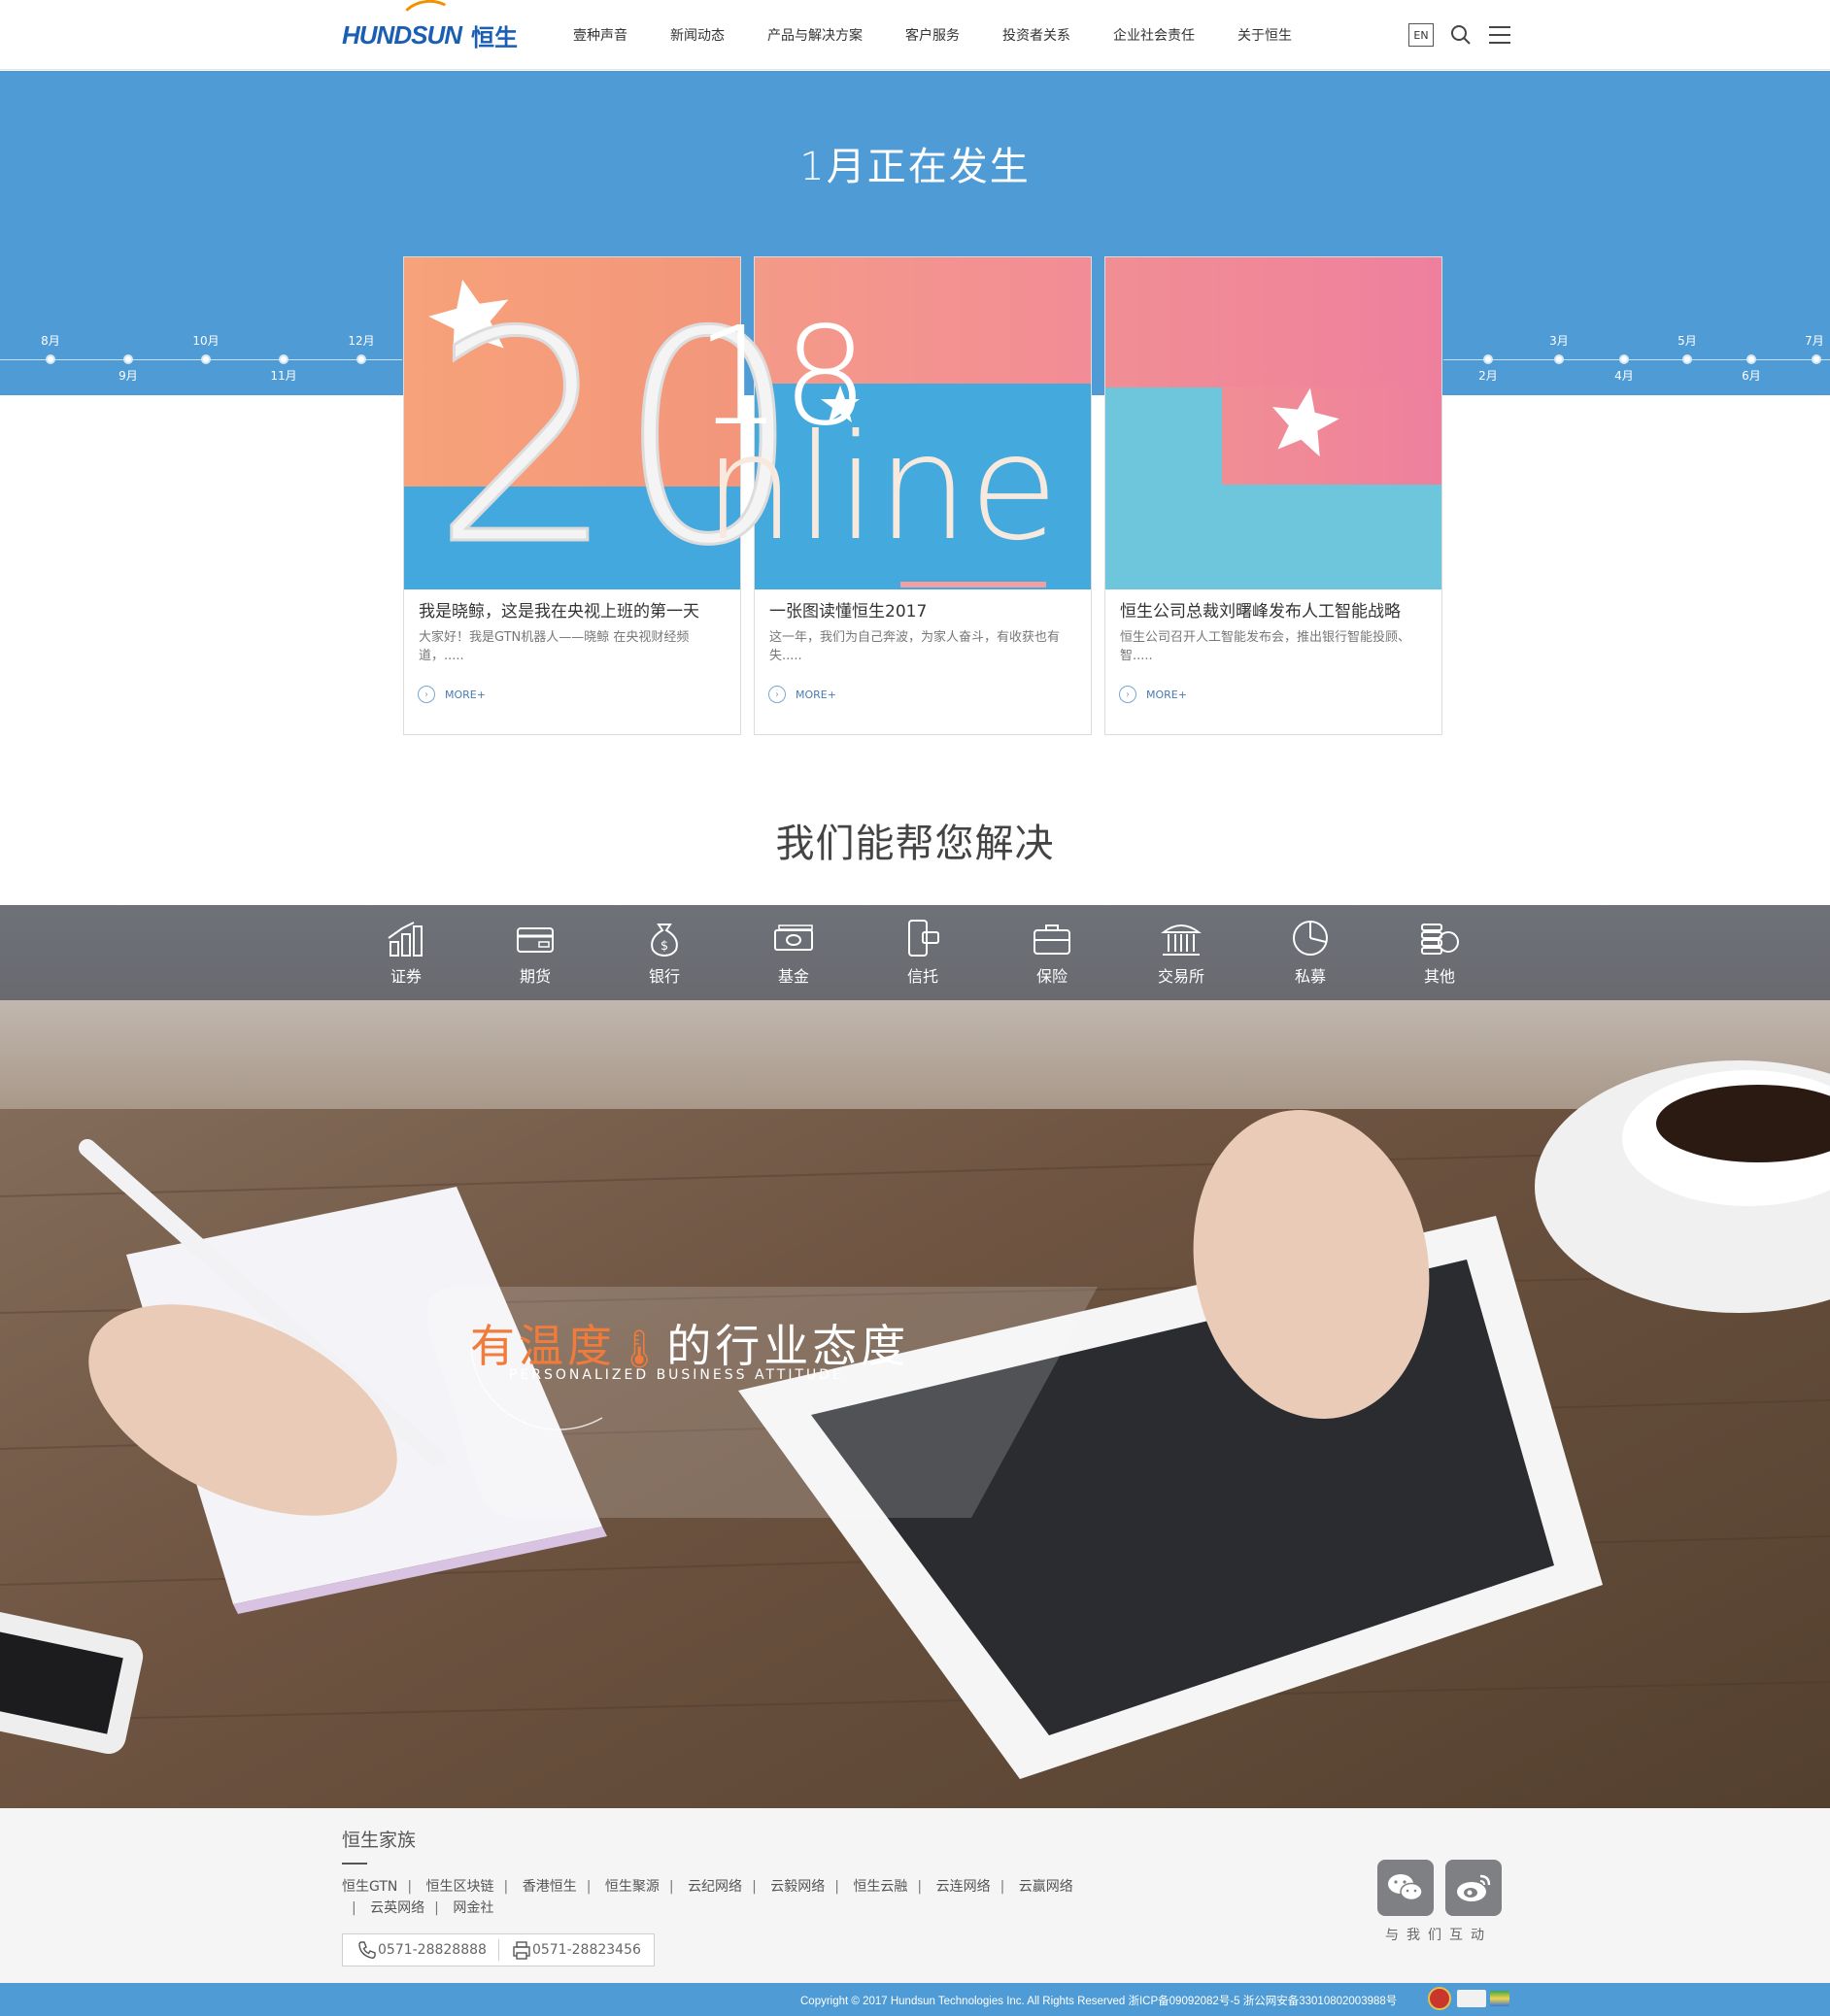  I want to click on phone-number: 0571-28828888, so click(432, 1950).